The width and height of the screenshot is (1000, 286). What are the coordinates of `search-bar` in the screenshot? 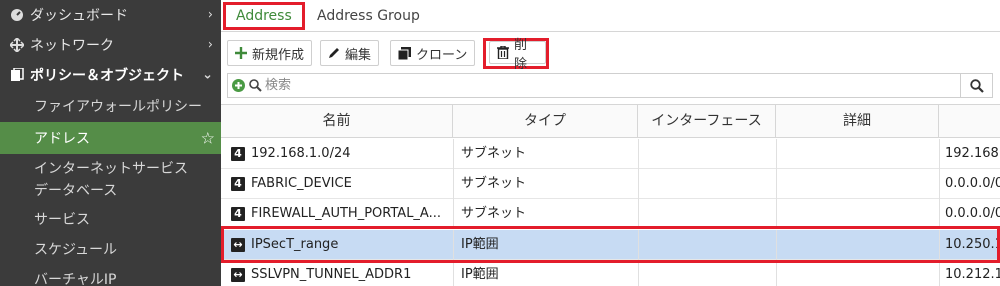 It's located at (610, 85).